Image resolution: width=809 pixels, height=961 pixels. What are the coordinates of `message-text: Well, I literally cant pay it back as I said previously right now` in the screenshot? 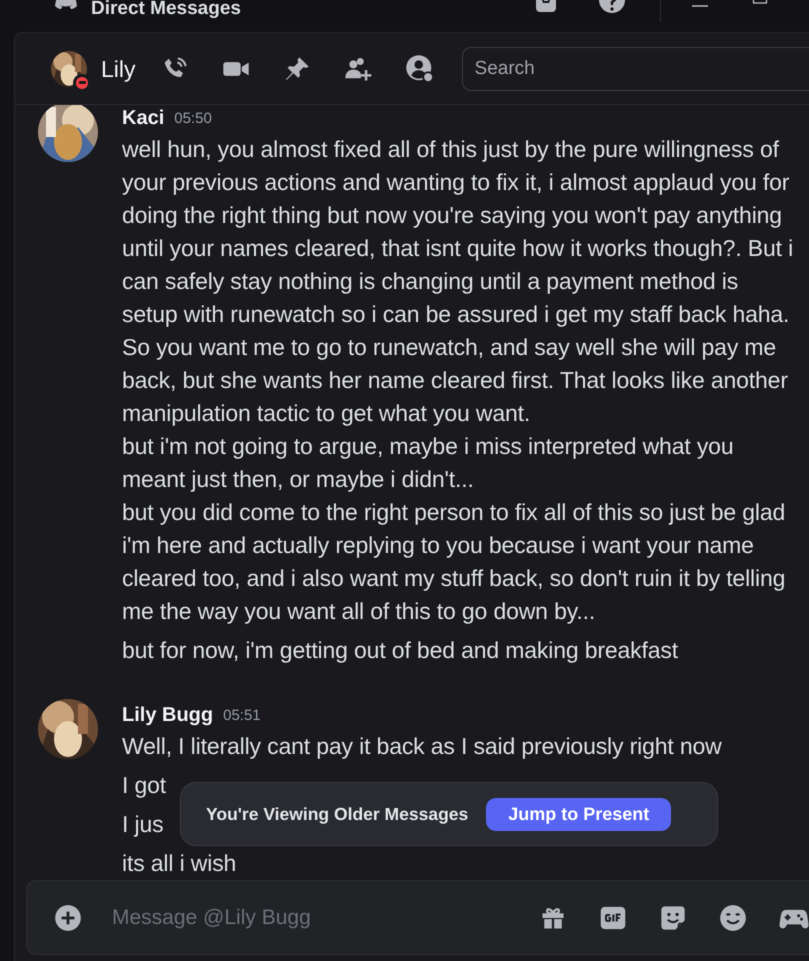 It's located at (422, 746).